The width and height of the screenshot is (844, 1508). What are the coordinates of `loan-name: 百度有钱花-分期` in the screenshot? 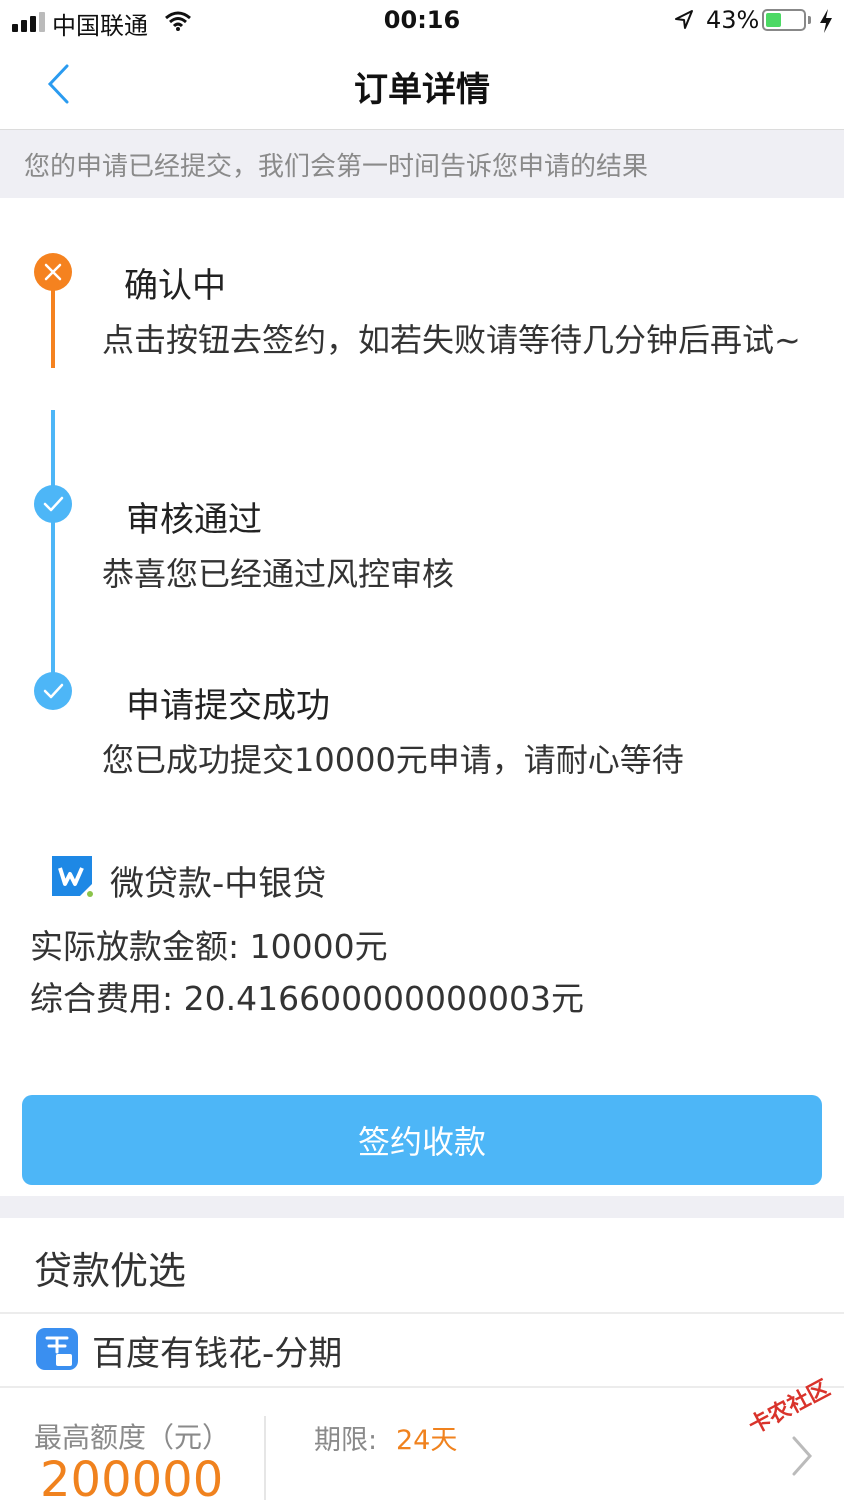 It's located at (217, 1354).